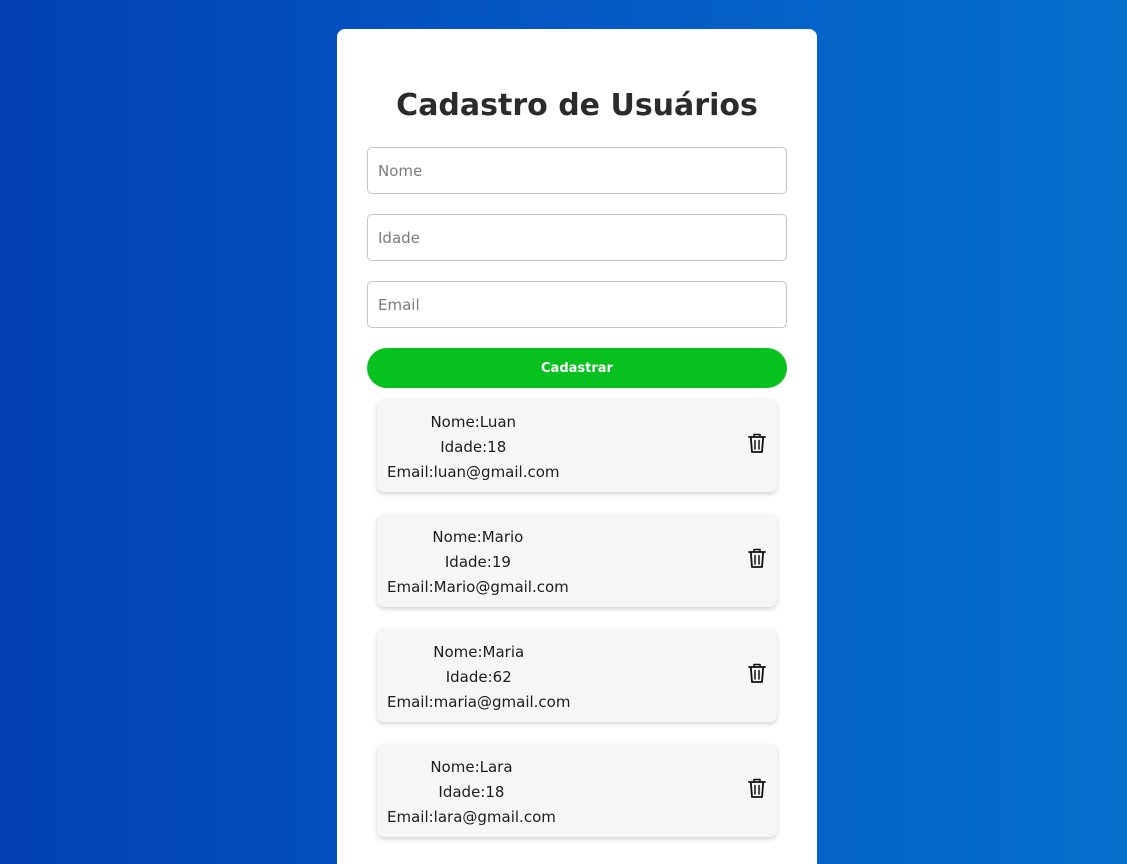  What do you see at coordinates (471, 767) in the screenshot?
I see `user-name: Nome:Lara` at bounding box center [471, 767].